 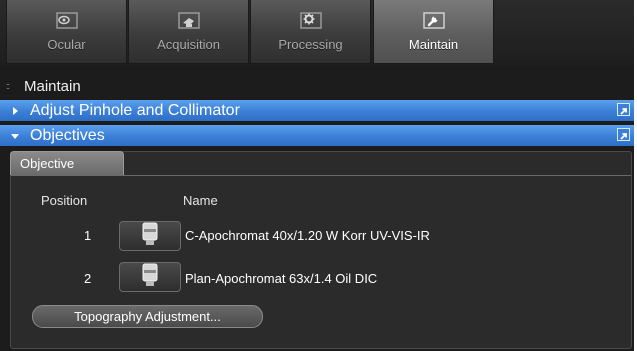 What do you see at coordinates (310, 44) in the screenshot?
I see `tab-processing-label: Processing` at bounding box center [310, 44].